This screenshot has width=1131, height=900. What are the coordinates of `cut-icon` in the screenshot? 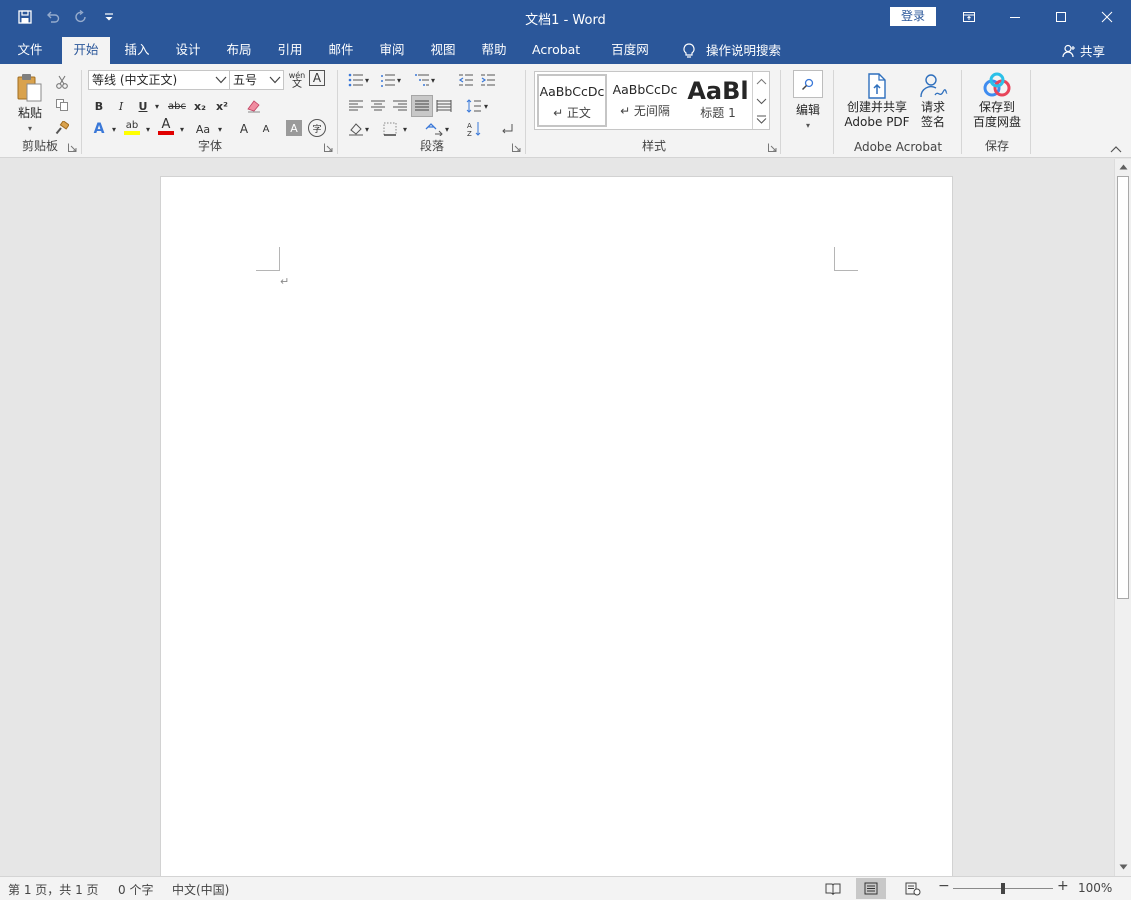 It's located at (62, 82).